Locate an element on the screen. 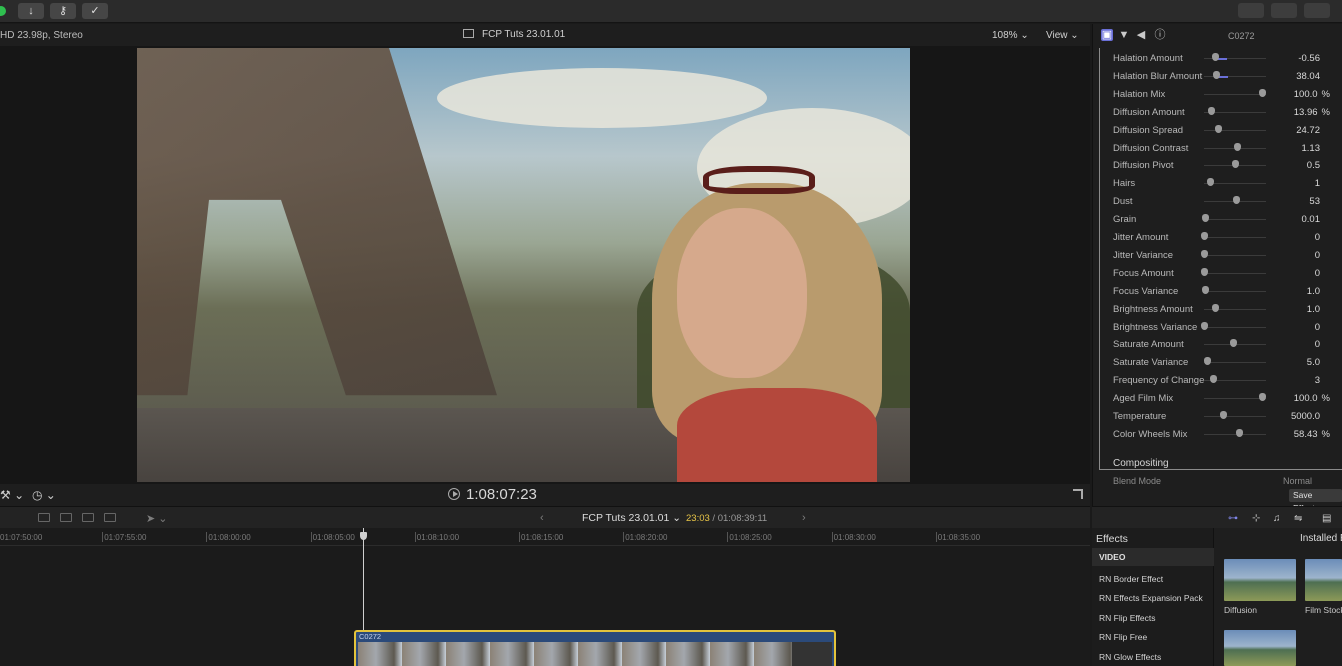 Image resolution: width=1342 pixels, height=666 pixels. play-icon is located at coordinates (454, 494).